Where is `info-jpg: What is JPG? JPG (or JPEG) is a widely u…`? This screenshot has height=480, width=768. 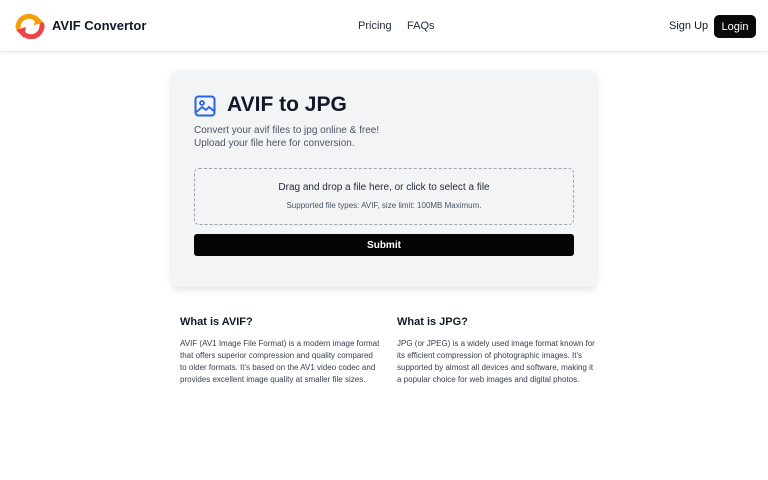 info-jpg: What is JPG? JPG (or JPEG) is a widely u… is located at coordinates (497, 351).